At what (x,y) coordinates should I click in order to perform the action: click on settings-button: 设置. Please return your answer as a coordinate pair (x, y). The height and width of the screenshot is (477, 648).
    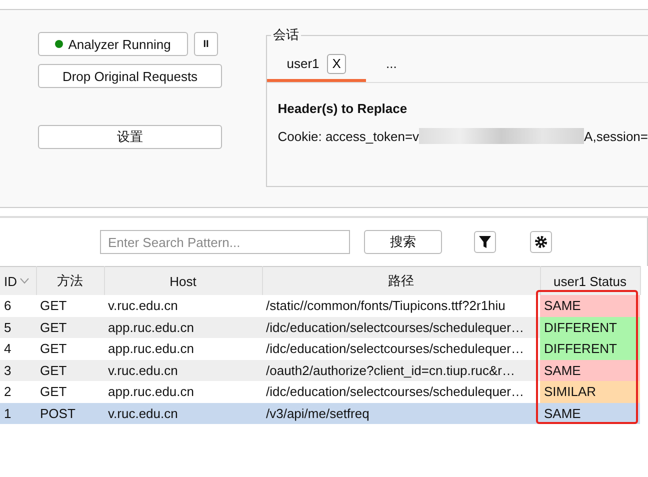
    Looking at the image, I should click on (130, 137).